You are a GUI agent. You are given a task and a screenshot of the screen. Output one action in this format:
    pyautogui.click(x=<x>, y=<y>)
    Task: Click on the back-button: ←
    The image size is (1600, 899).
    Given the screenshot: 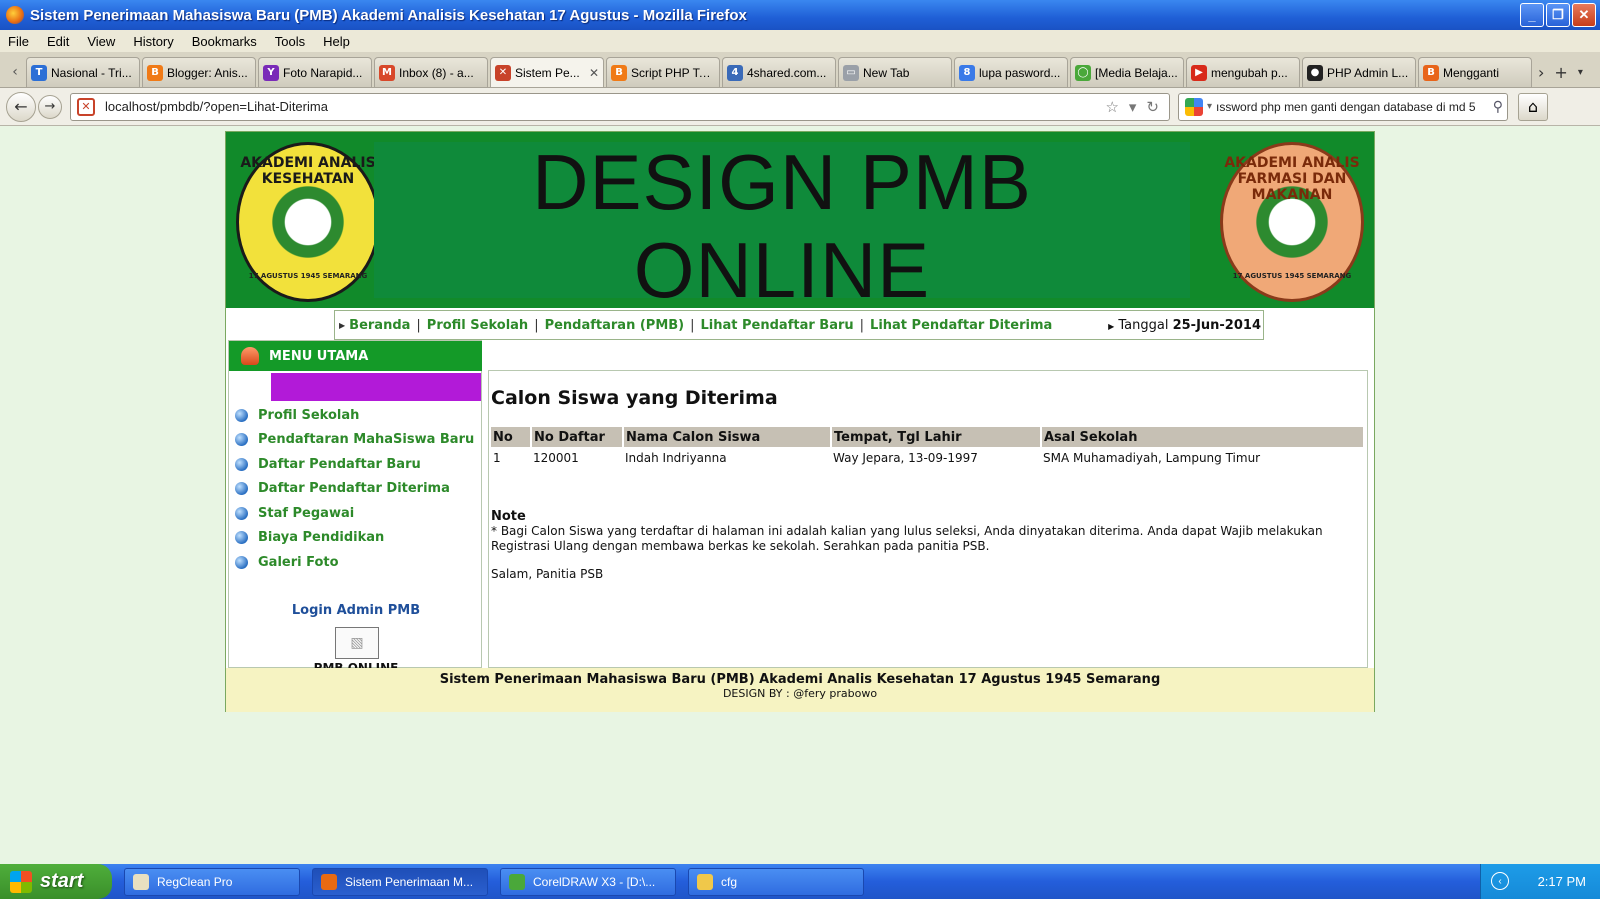 What is the action you would take?
    pyautogui.click(x=21, y=106)
    